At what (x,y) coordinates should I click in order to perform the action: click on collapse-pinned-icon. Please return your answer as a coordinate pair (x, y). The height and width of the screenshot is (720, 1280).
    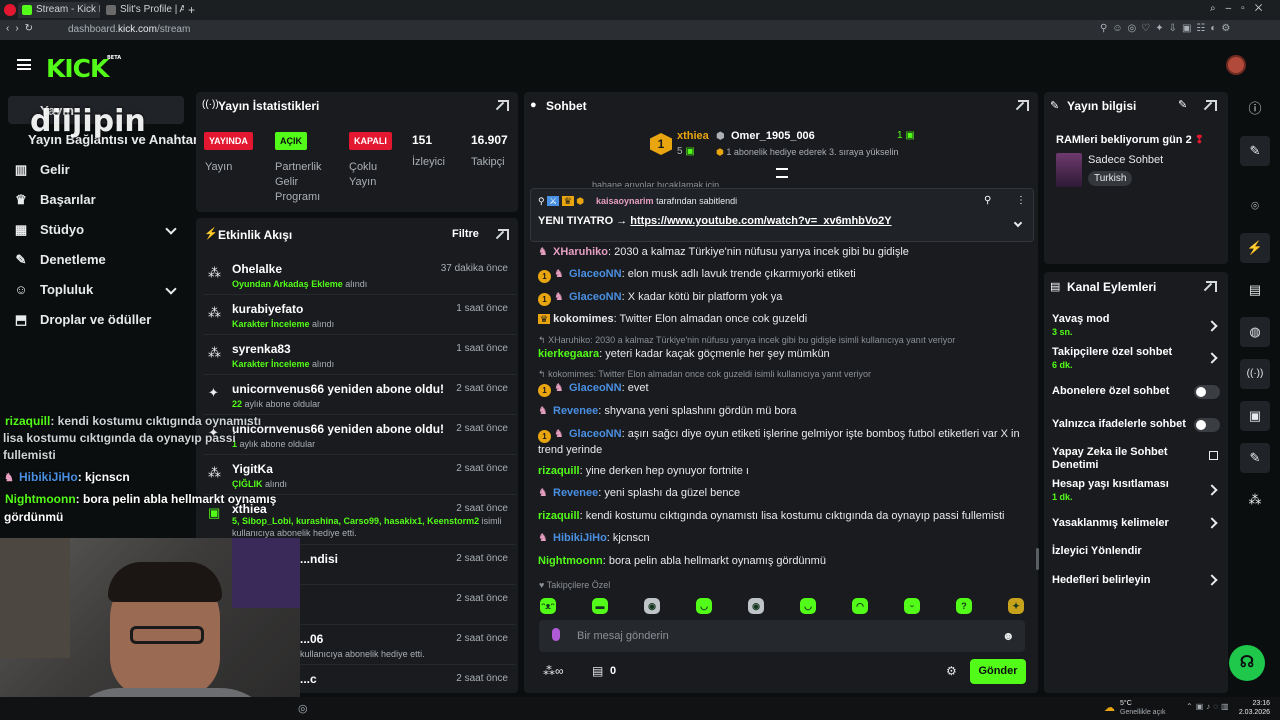
    Looking at the image, I should click on (782, 173).